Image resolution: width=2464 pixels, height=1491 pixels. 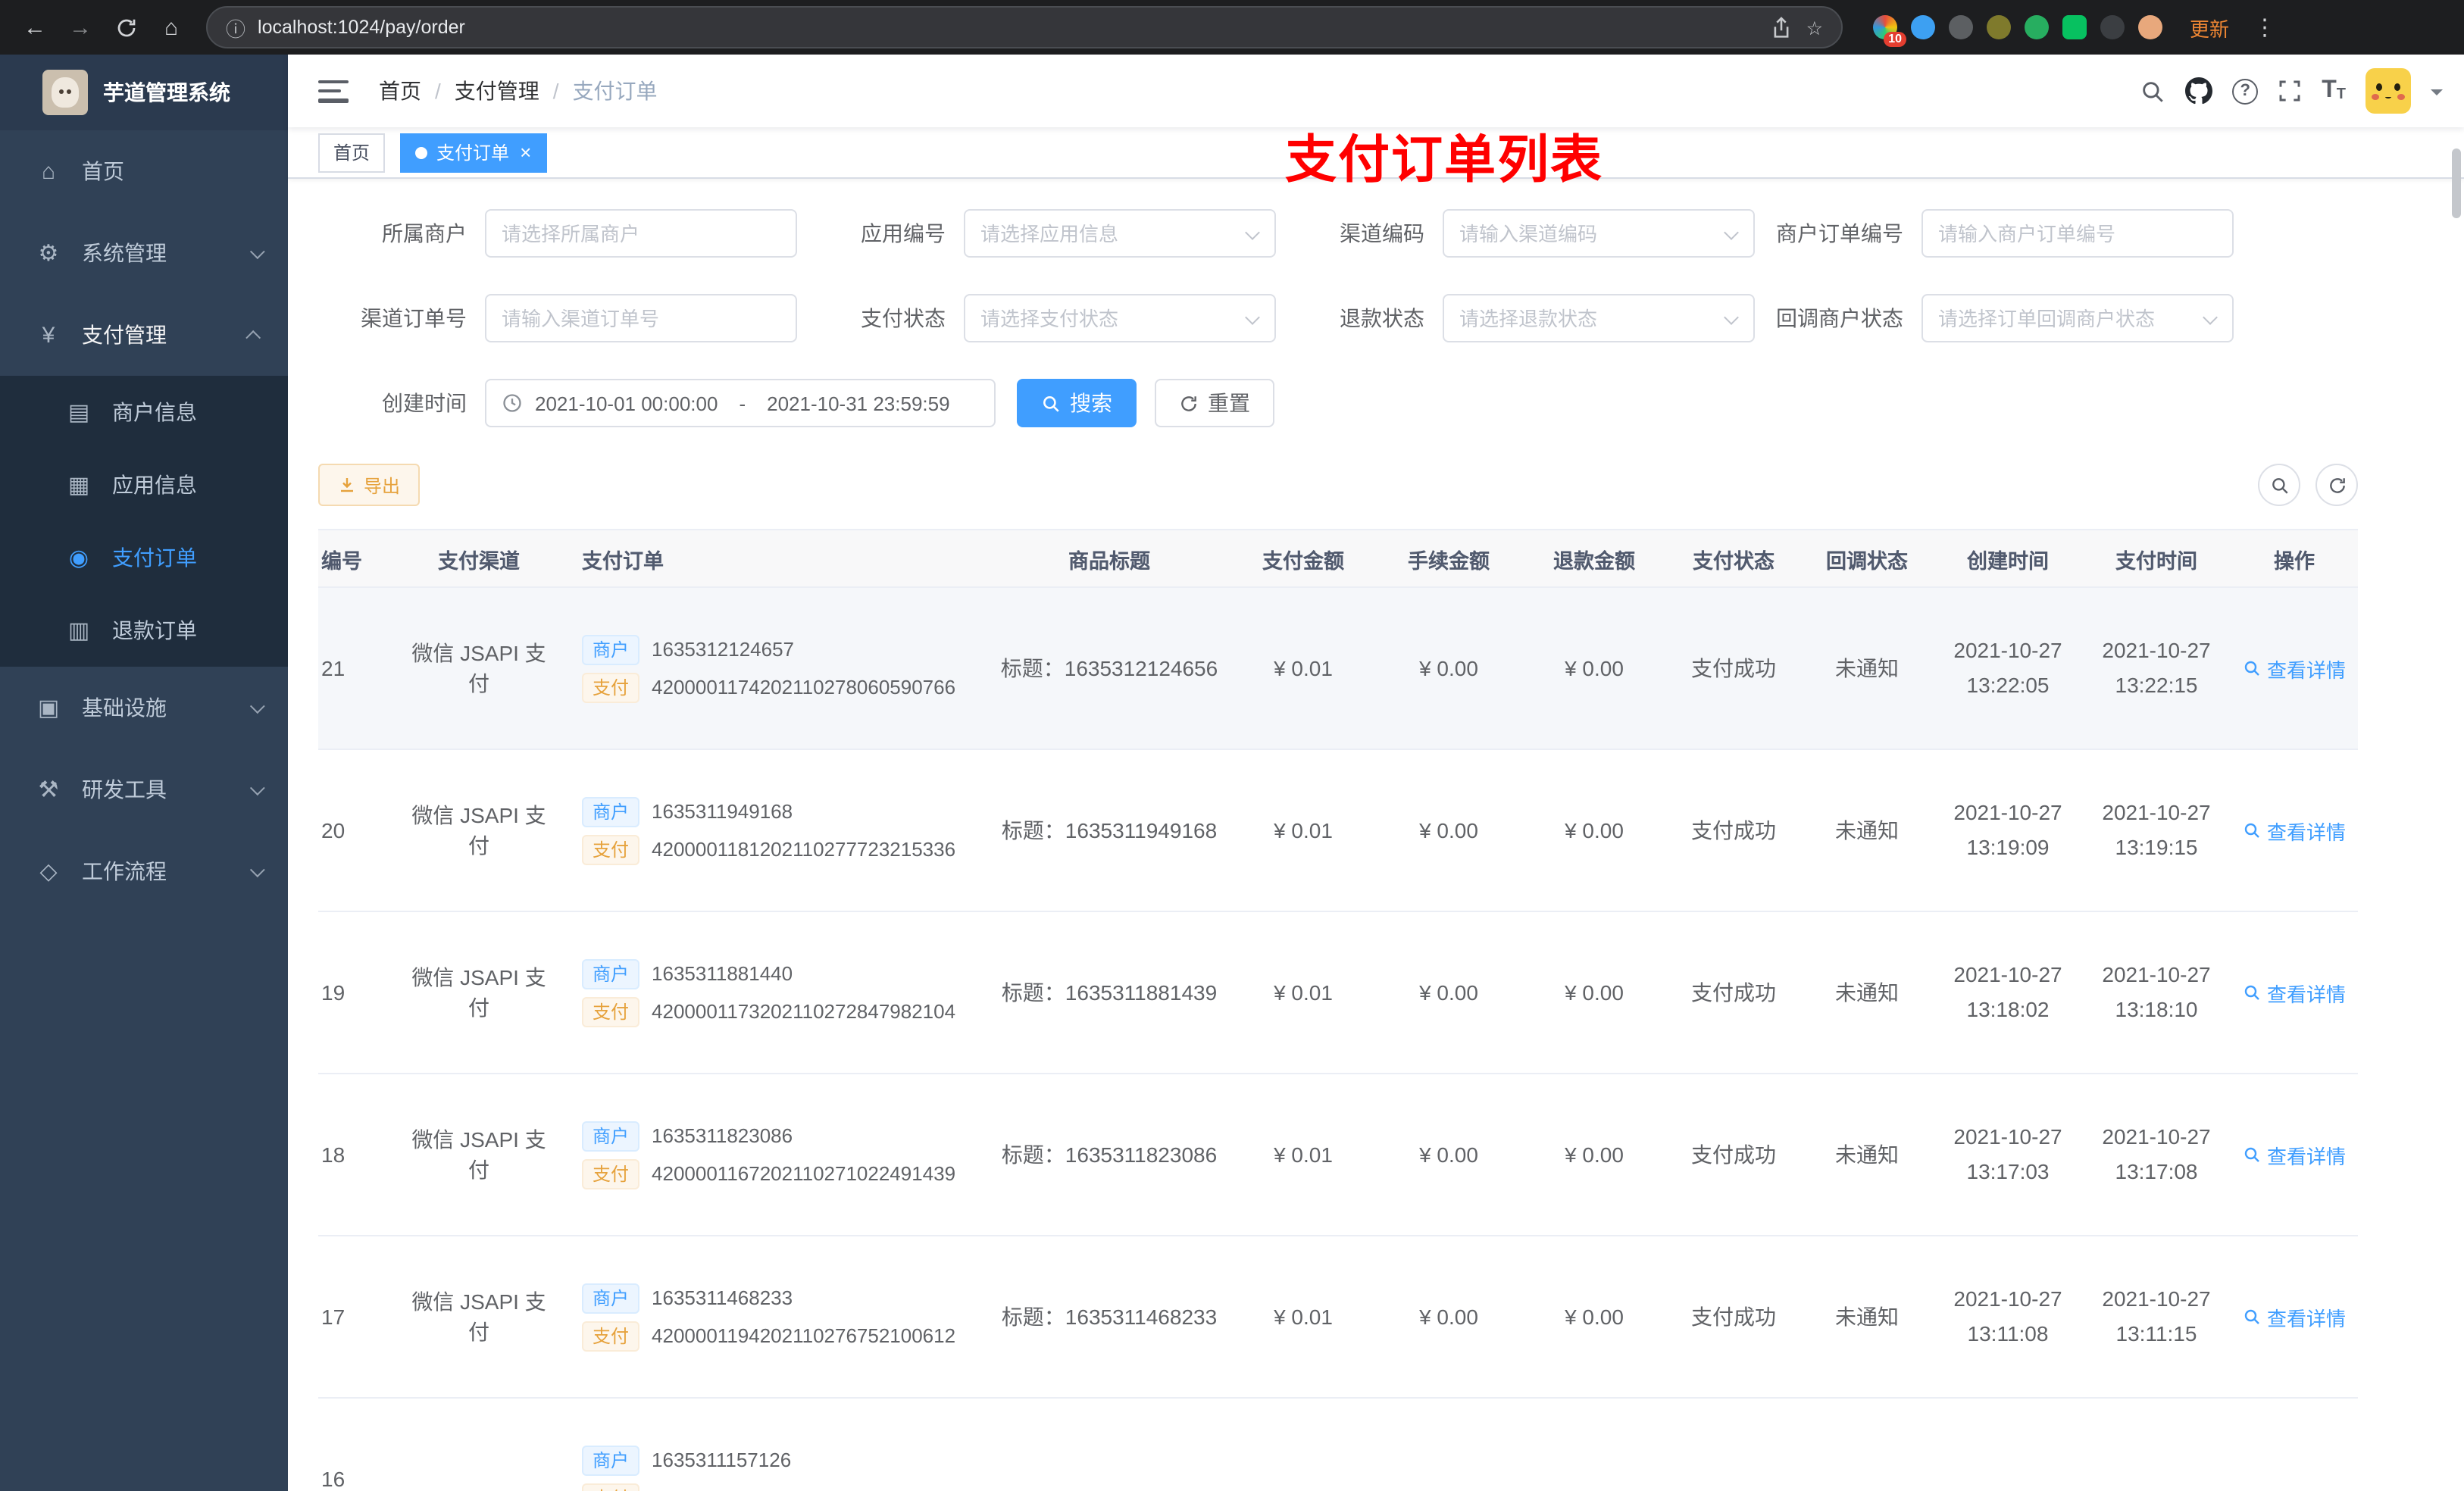 I want to click on column-header: 回调状态, so click(x=1867, y=560).